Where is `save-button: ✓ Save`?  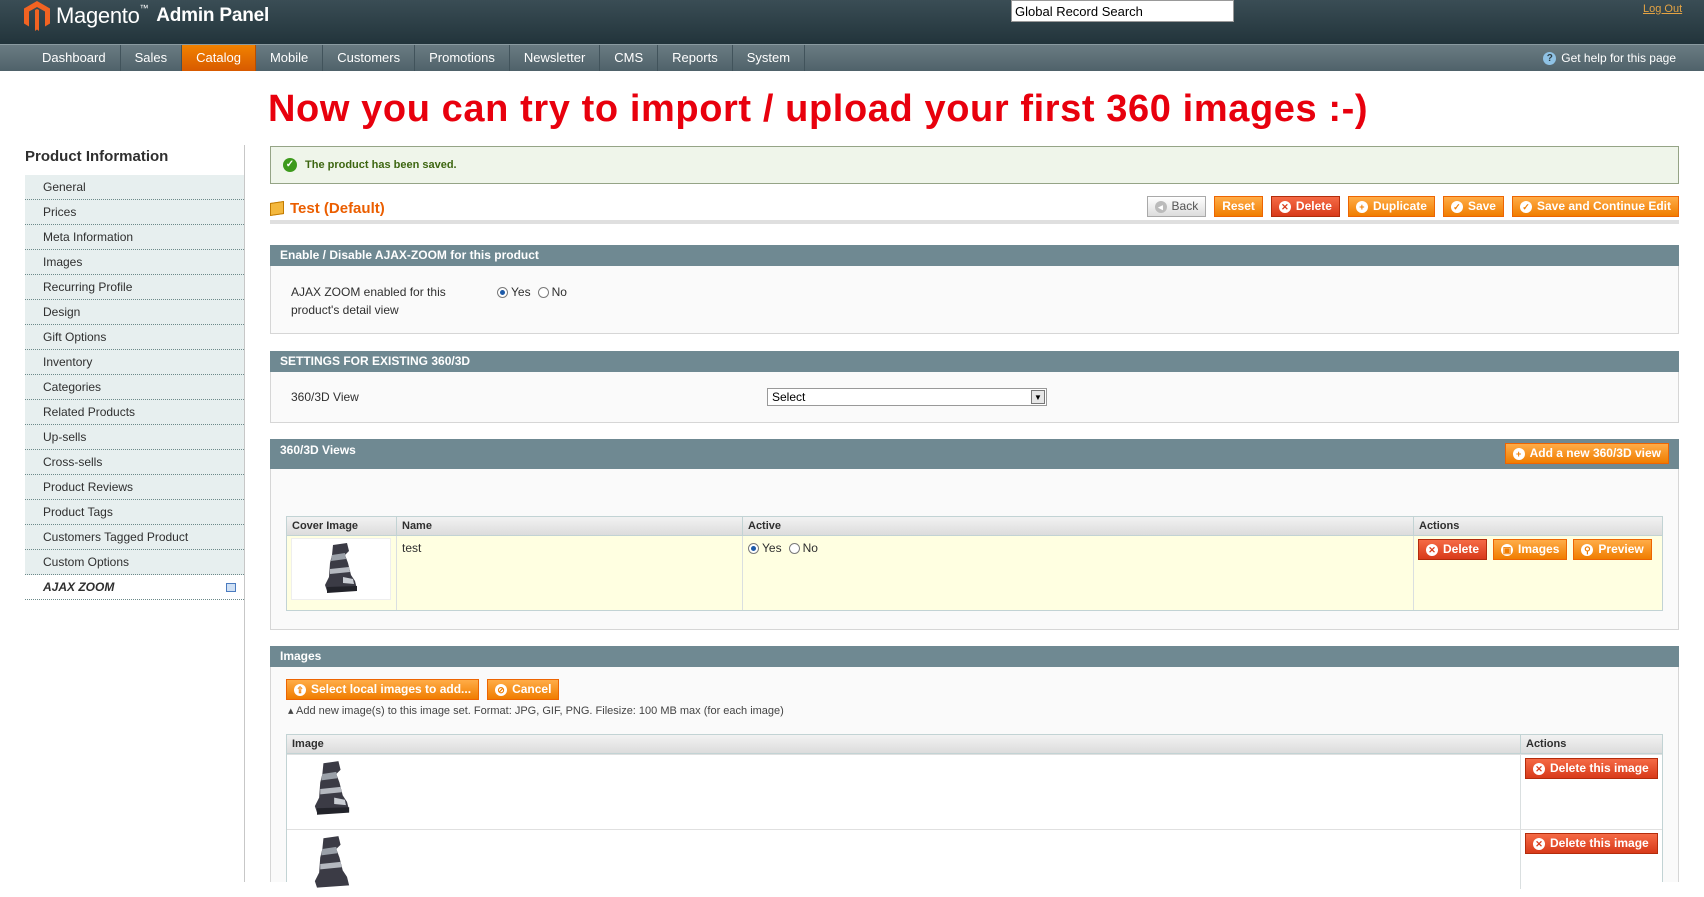 save-button: ✓ Save is located at coordinates (1473, 206).